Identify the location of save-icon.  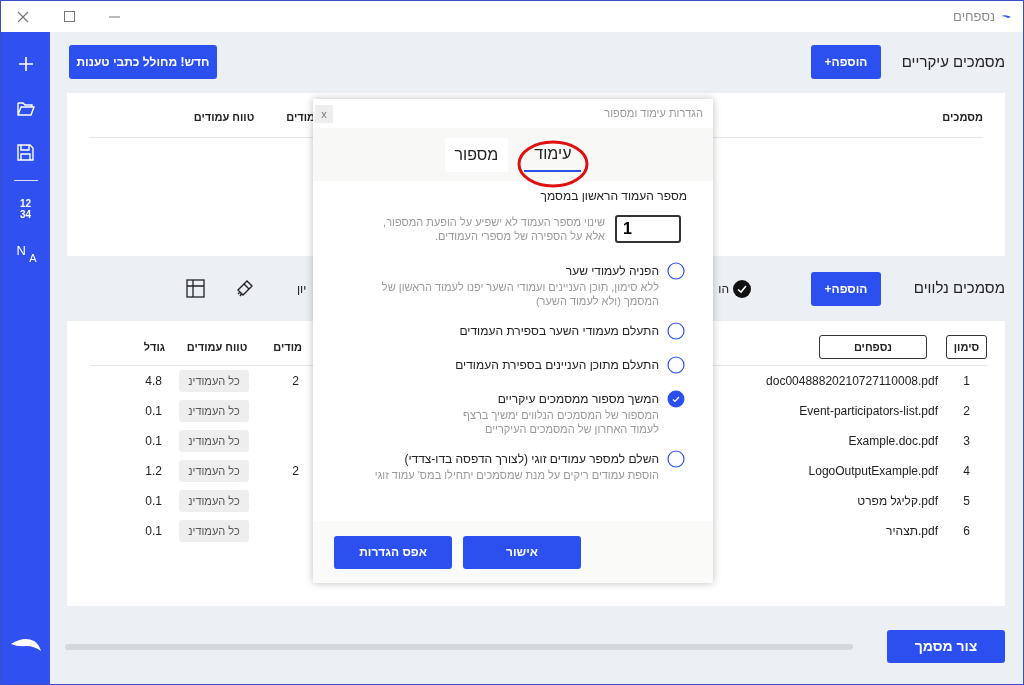
(25, 152).